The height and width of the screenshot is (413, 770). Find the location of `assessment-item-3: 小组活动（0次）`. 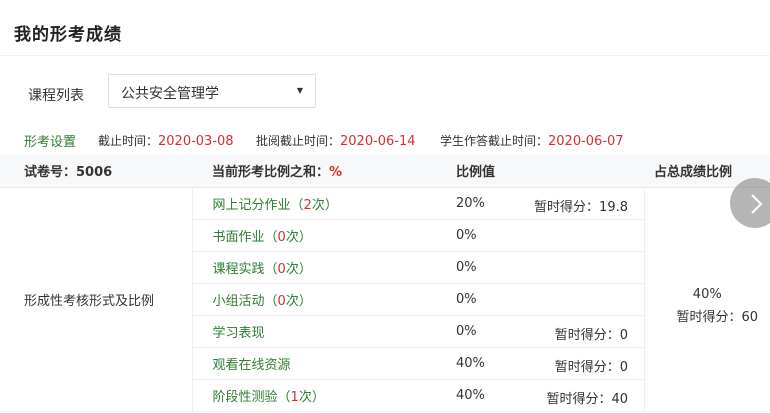

assessment-item-3: 小组活动（0次） is located at coordinates (318, 299).